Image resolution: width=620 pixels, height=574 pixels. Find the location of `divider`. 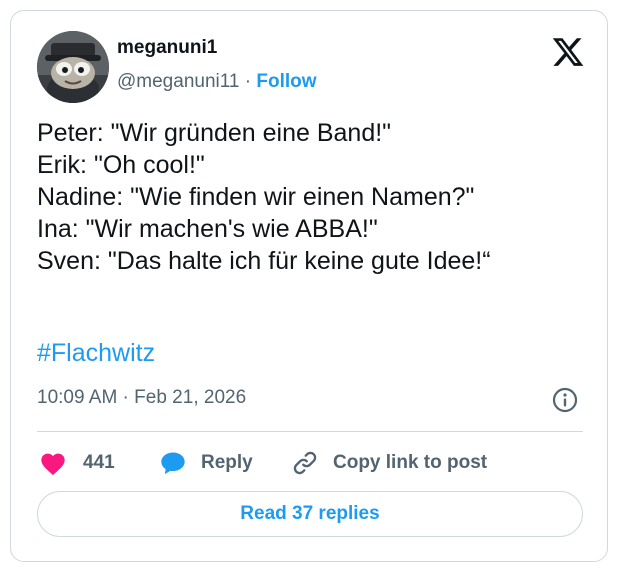

divider is located at coordinates (310, 431).